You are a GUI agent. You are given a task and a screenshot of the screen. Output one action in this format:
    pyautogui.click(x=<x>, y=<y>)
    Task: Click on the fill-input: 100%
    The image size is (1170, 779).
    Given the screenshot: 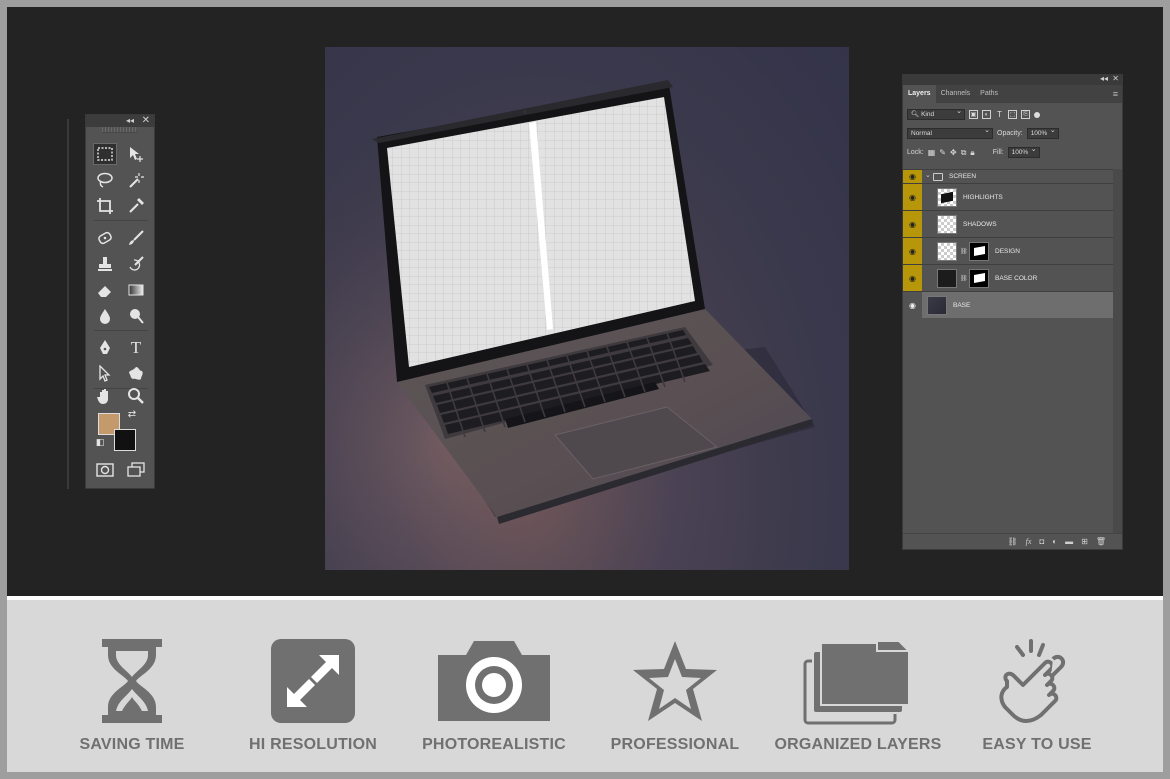 What is the action you would take?
    pyautogui.click(x=1023, y=151)
    